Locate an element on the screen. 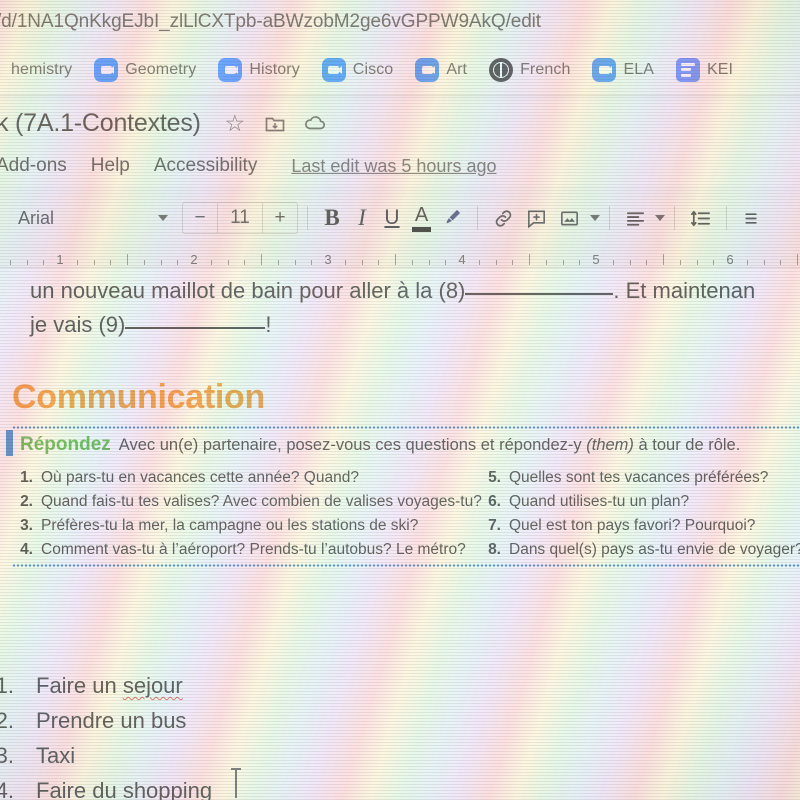 The width and height of the screenshot is (800, 800). line-spacing-icon is located at coordinates (700, 218).